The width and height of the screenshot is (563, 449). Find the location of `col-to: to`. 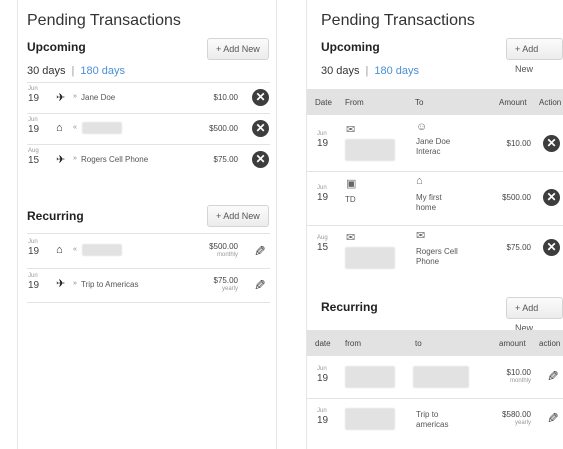

col-to: to is located at coordinates (418, 343).